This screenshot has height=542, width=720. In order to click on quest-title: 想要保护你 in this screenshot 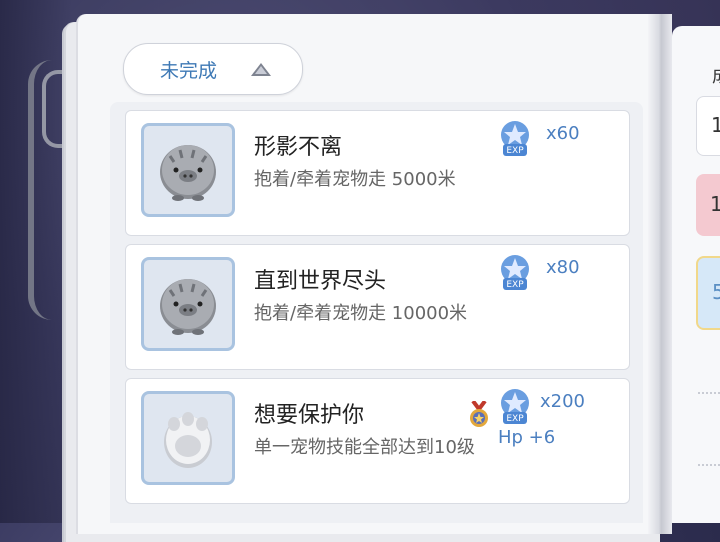, I will do `click(309, 415)`.